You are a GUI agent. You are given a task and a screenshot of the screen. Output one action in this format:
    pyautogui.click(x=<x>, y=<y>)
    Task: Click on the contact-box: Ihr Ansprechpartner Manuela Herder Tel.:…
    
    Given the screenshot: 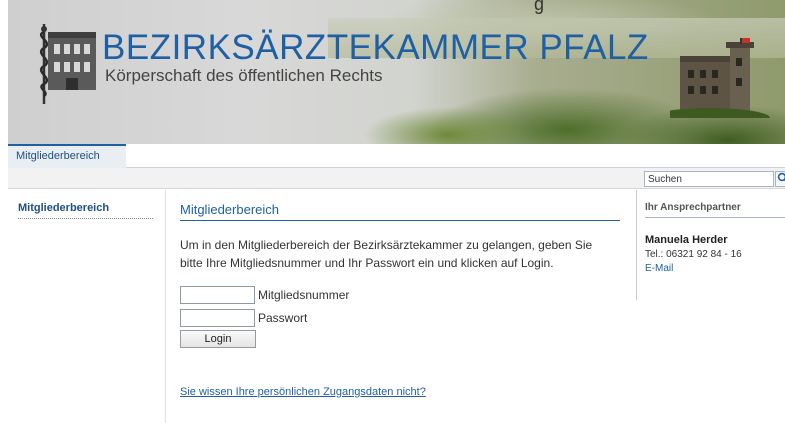 What is the action you would take?
    pyautogui.click(x=710, y=245)
    